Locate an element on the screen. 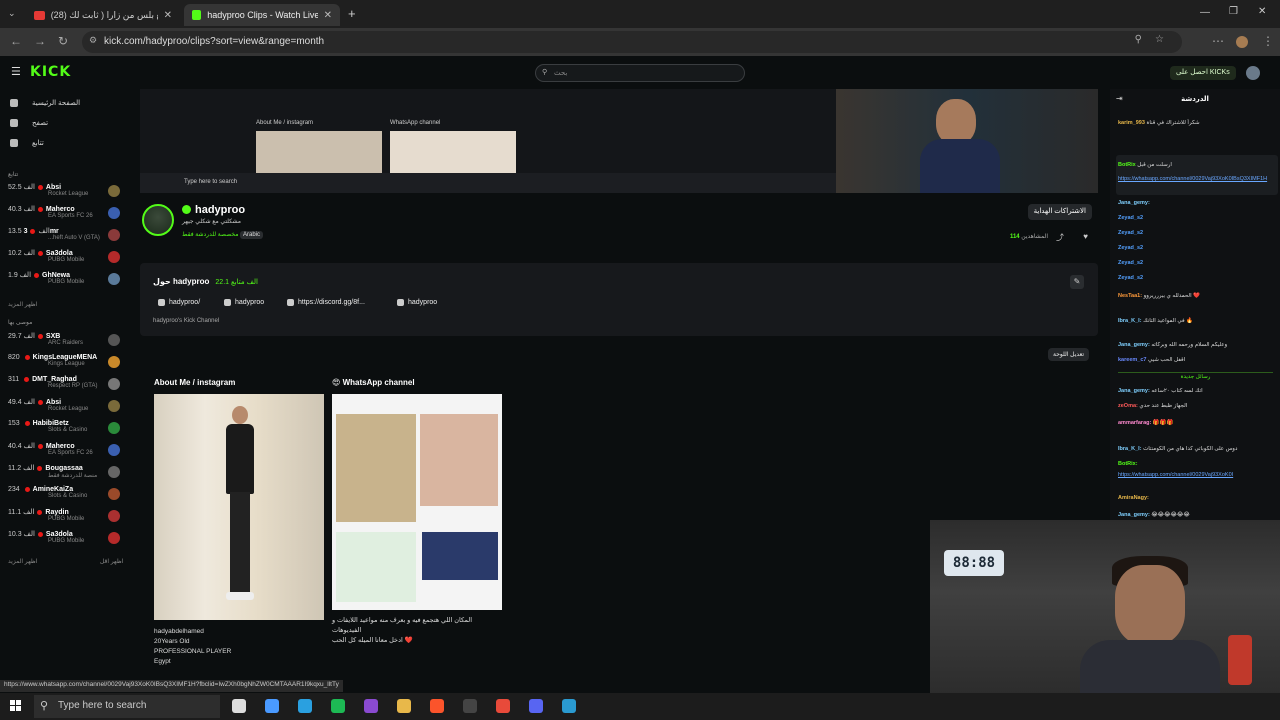 This screenshot has height=720, width=1280. search-input: ⚲ بحث is located at coordinates (640, 73).